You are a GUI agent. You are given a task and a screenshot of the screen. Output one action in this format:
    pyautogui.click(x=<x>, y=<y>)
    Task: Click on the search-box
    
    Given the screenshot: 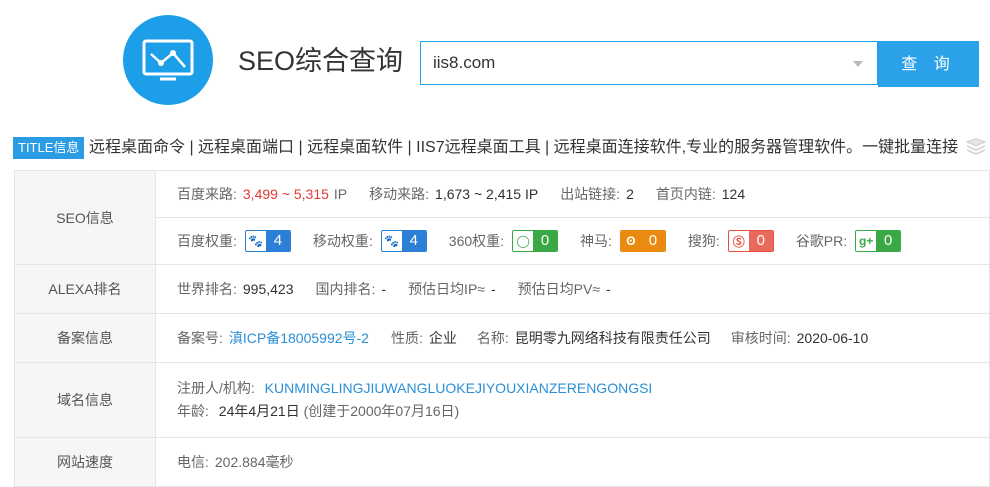 What is the action you would take?
    pyautogui.click(x=649, y=63)
    